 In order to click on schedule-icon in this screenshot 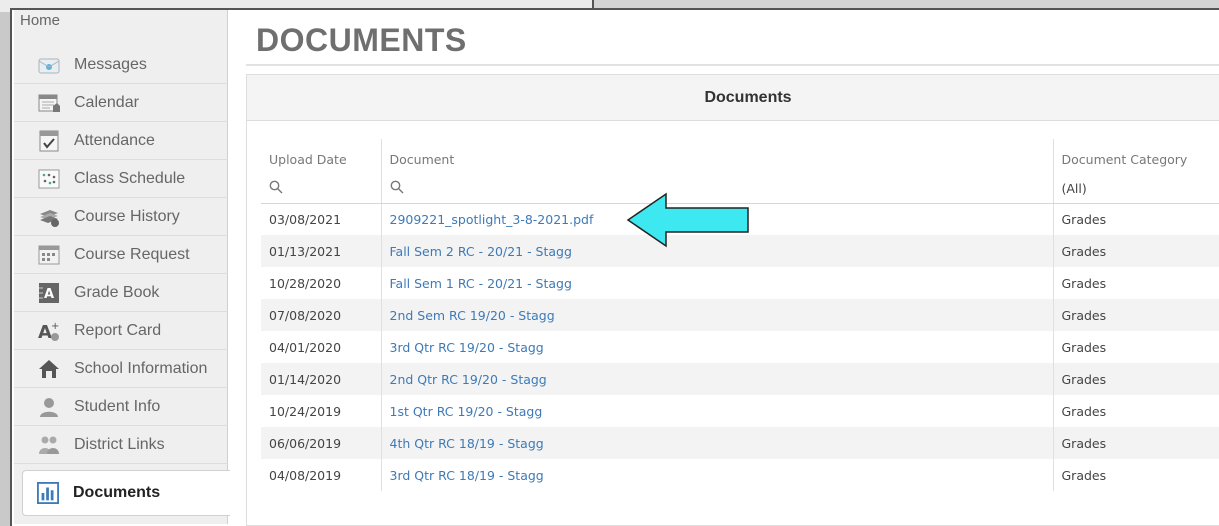, I will do `click(49, 179)`.